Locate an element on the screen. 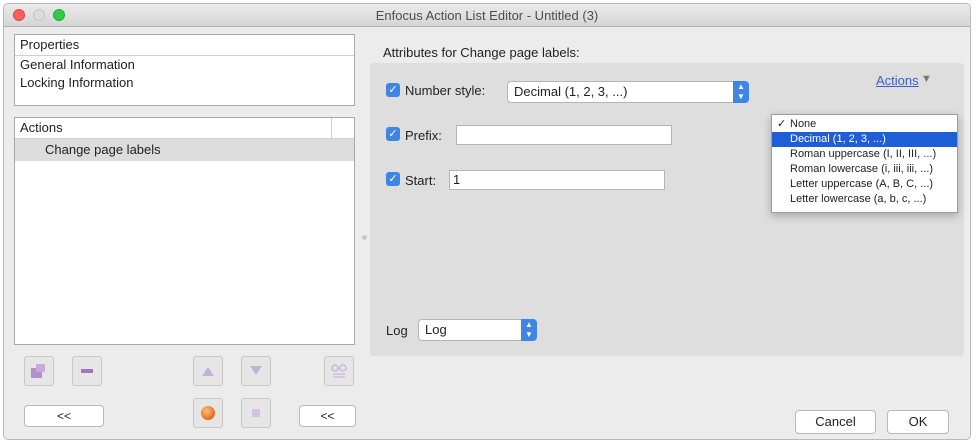 The height and width of the screenshot is (443, 976). column-separator is located at coordinates (331, 128).